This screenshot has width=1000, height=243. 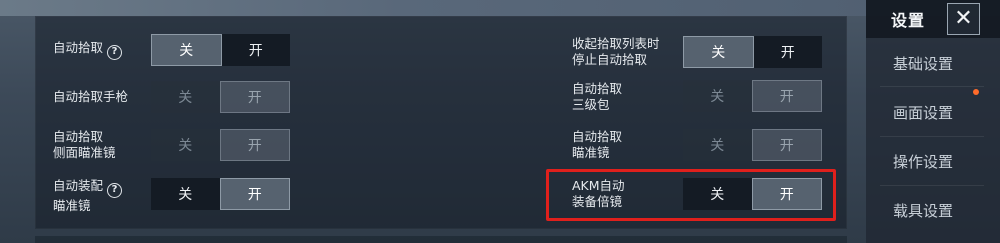 I want to click on stop-pickup-toggle: 关 开, so click(x=752, y=52).